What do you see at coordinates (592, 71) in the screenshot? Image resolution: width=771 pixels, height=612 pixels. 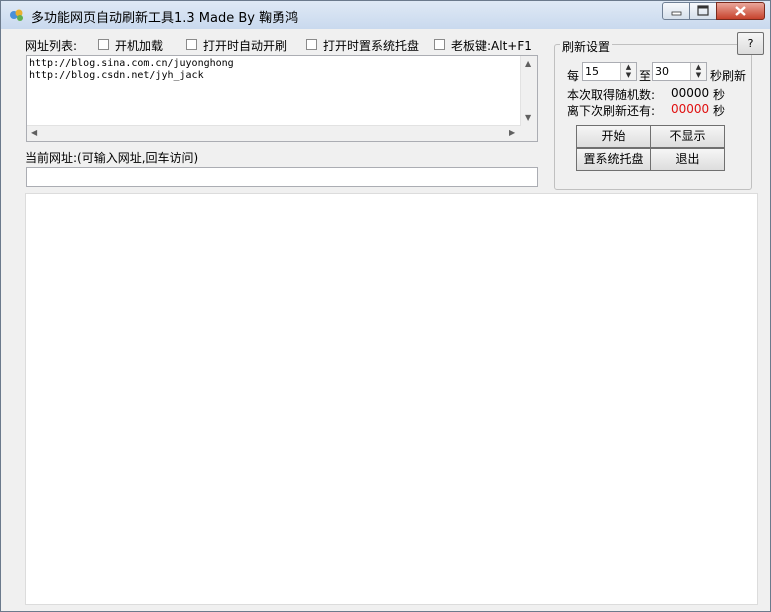 I see `min-seconds-value: 15` at bounding box center [592, 71].